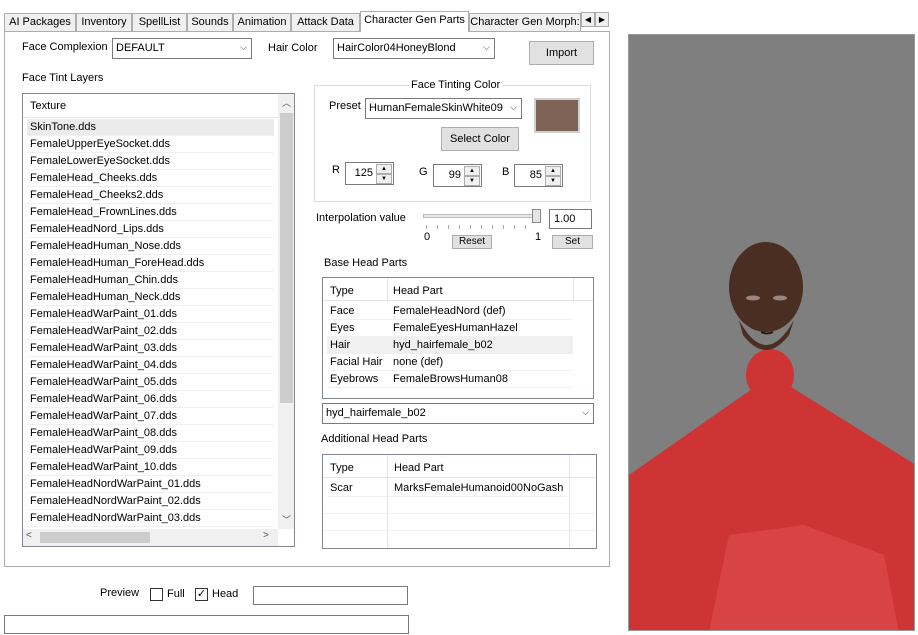  I want to click on texture-row: FemaleHeadWarPaint_09.dds, so click(150, 450).